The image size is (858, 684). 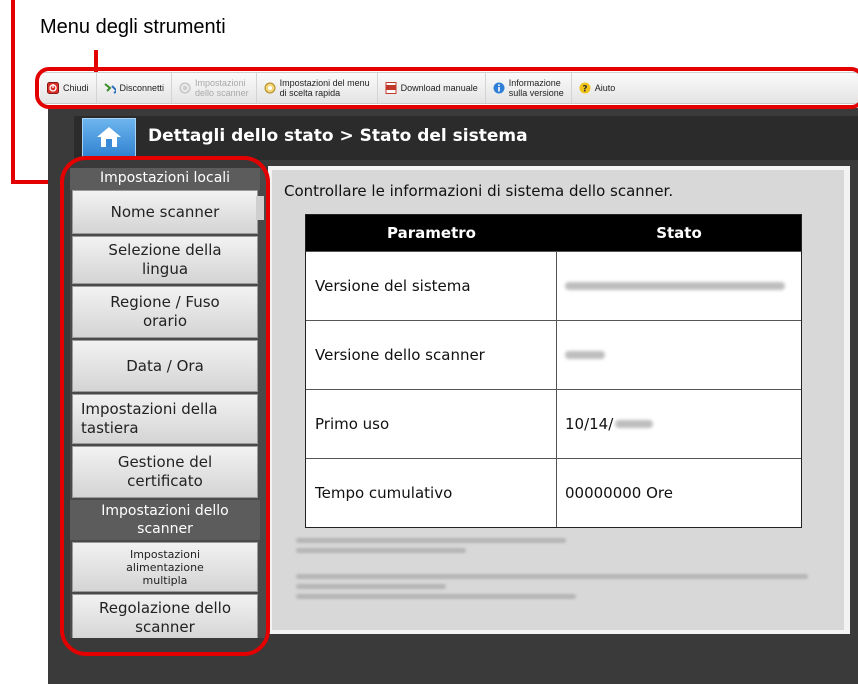 I want to click on table-row: Tempo cumulativo 00000000 Ore, so click(x=553, y=492).